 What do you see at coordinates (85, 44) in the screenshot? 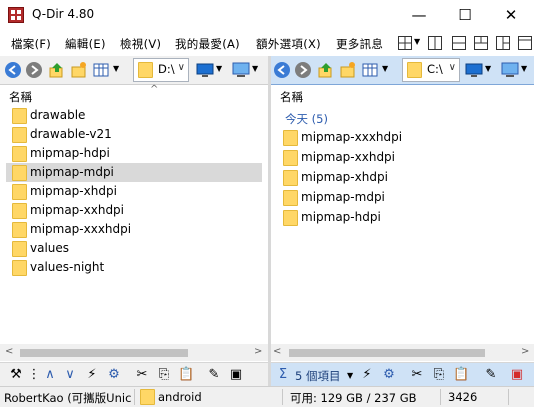
I see `menu-edit: 編輯(E)` at bounding box center [85, 44].